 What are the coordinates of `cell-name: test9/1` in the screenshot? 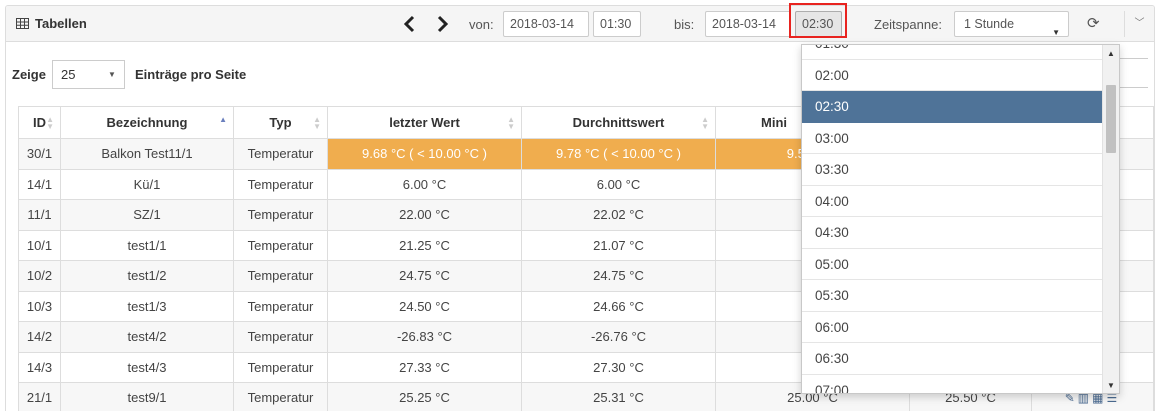 It's located at (147, 396).